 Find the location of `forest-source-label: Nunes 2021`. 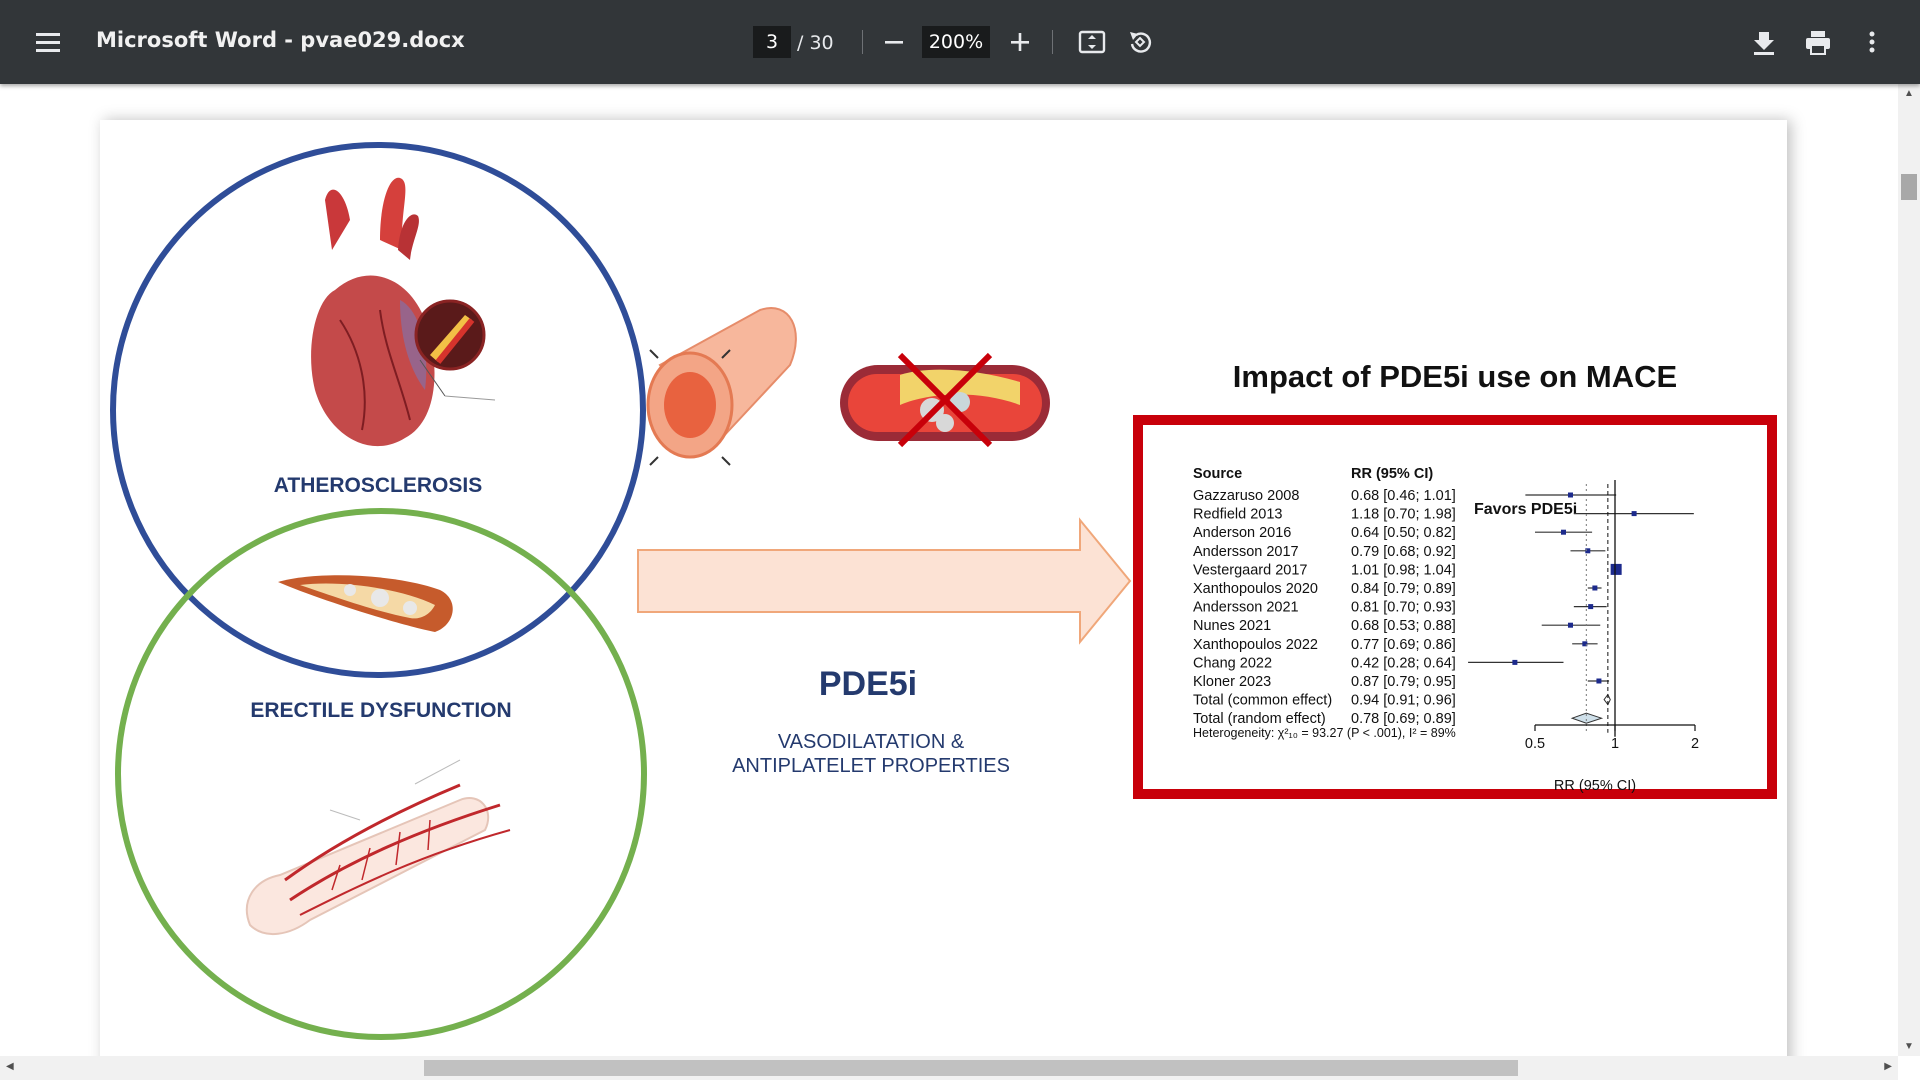

forest-source-label: Nunes 2021 is located at coordinates (1232, 626).